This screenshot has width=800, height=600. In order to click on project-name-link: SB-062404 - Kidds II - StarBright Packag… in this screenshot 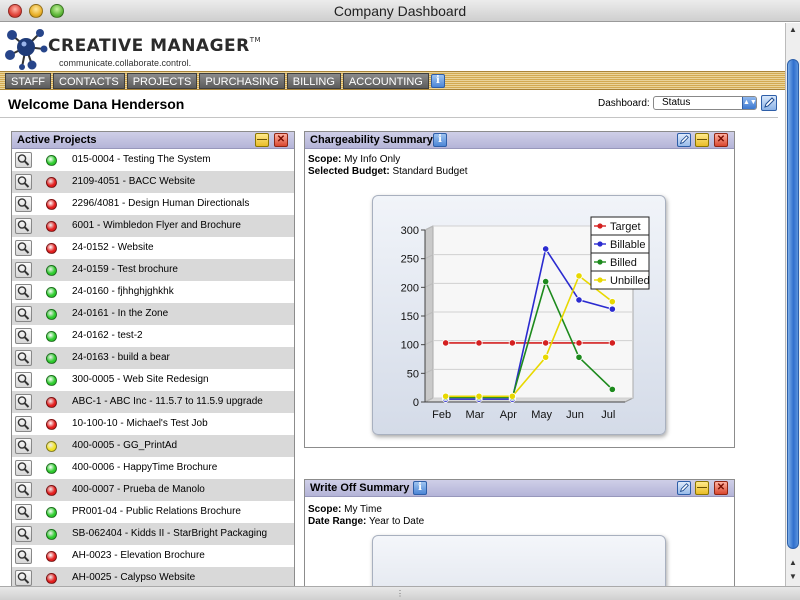, I will do `click(169, 534)`.